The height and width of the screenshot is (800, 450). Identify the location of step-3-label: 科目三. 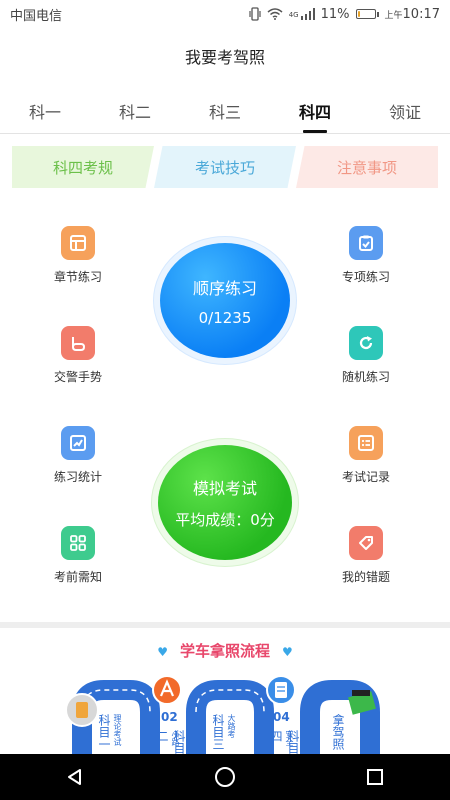
(218, 732).